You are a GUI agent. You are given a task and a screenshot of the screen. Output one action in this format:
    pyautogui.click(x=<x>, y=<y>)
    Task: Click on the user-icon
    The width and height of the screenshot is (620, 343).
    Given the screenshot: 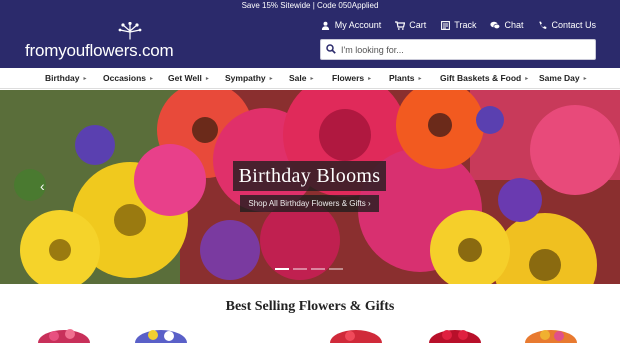 What is the action you would take?
    pyautogui.click(x=326, y=25)
    